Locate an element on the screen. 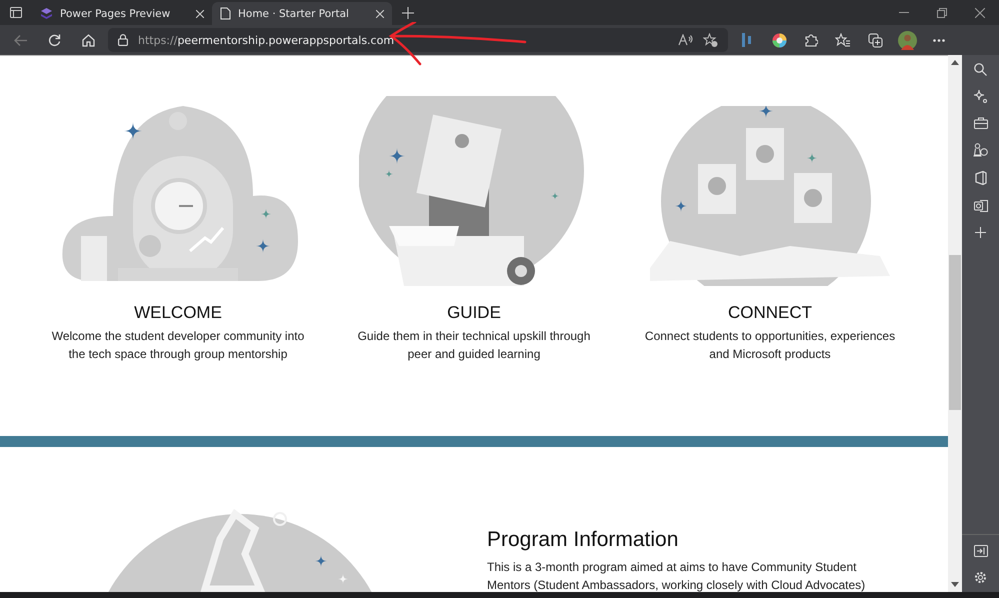 The width and height of the screenshot is (999, 598). reload-icon is located at coordinates (54, 40).